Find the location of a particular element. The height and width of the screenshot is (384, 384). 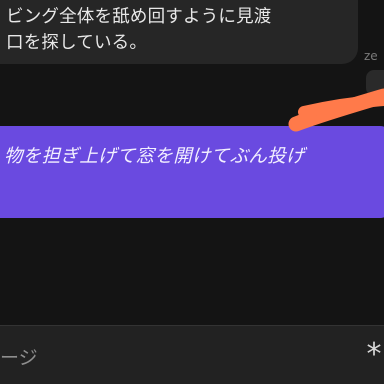

asterisk-icon: * is located at coordinates (373, 355).